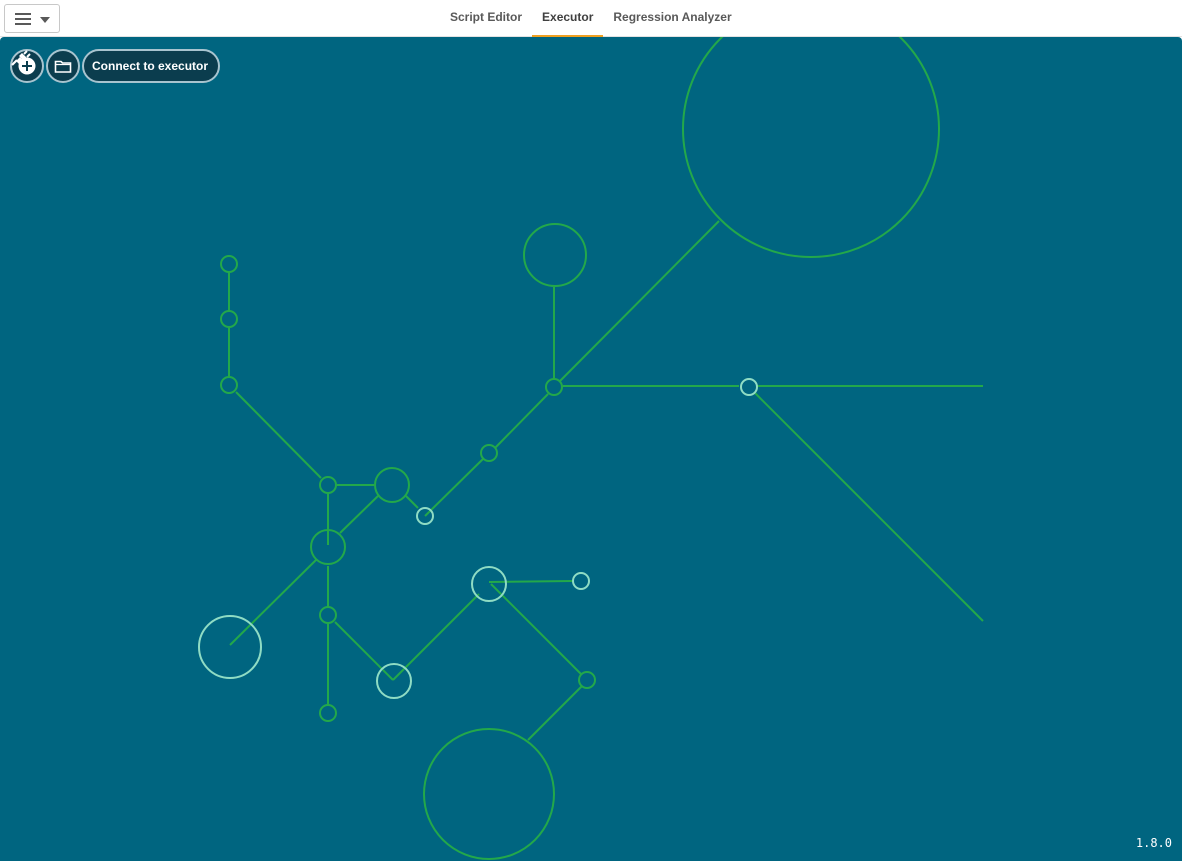  I want to click on tab-regression-analyzer: Regression Analyzer, so click(672, 18).